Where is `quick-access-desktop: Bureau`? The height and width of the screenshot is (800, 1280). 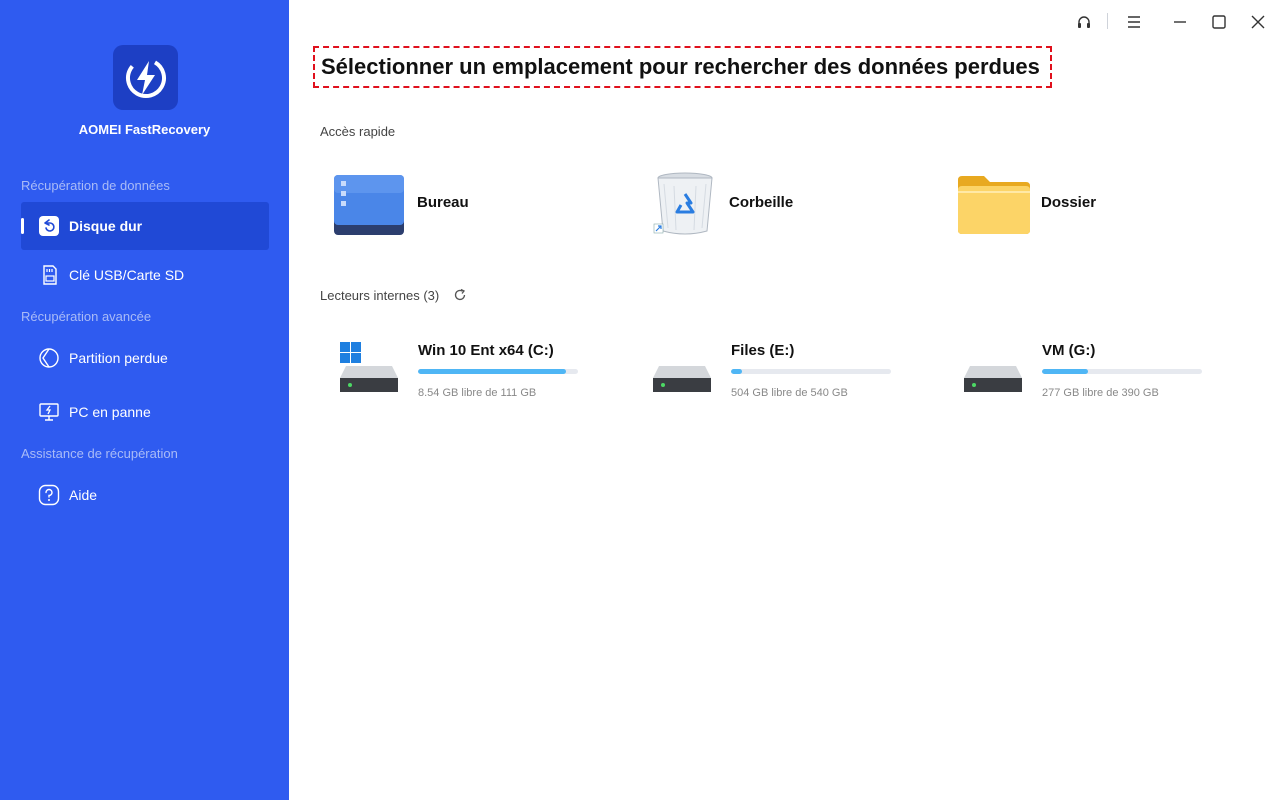 quick-access-desktop: Bureau is located at coordinates (399, 202).